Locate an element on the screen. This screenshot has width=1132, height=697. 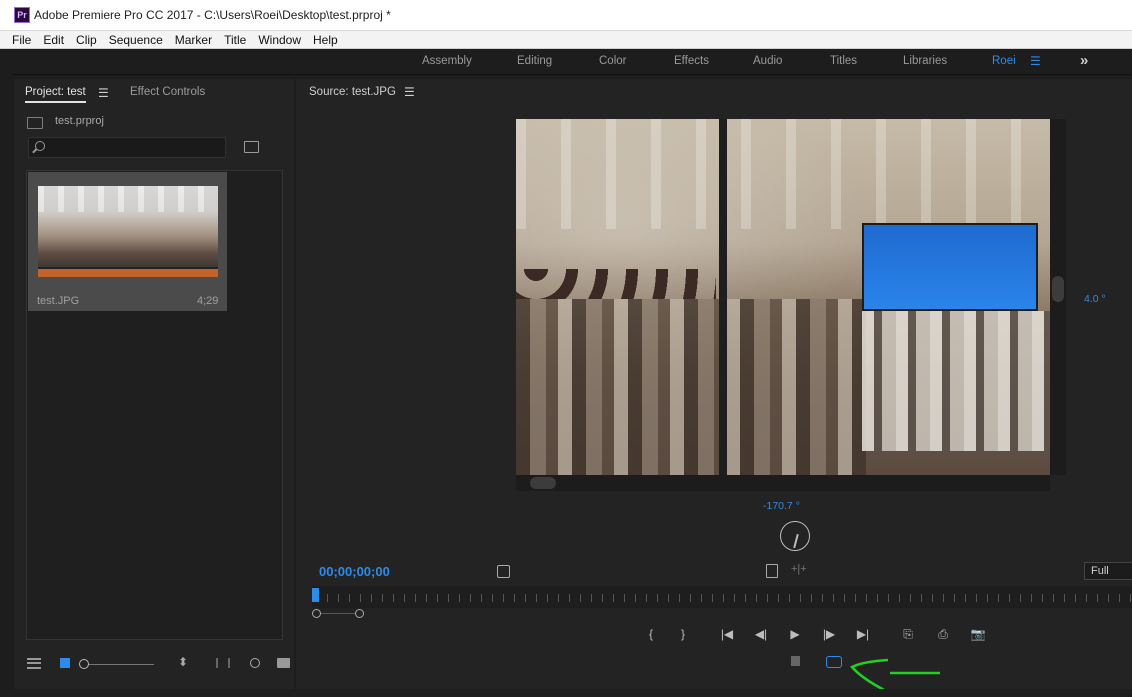
menu-title: Title is located at coordinates (235, 40).